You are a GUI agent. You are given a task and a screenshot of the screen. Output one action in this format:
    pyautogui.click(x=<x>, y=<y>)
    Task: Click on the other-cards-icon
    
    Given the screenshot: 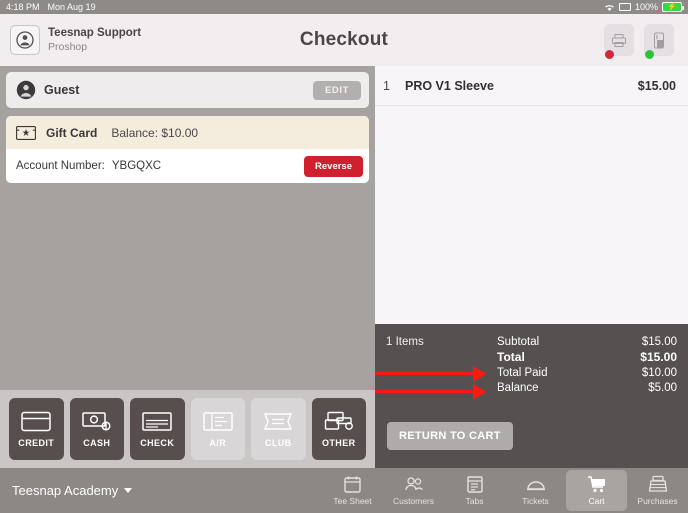 What is the action you would take?
    pyautogui.click(x=338, y=420)
    